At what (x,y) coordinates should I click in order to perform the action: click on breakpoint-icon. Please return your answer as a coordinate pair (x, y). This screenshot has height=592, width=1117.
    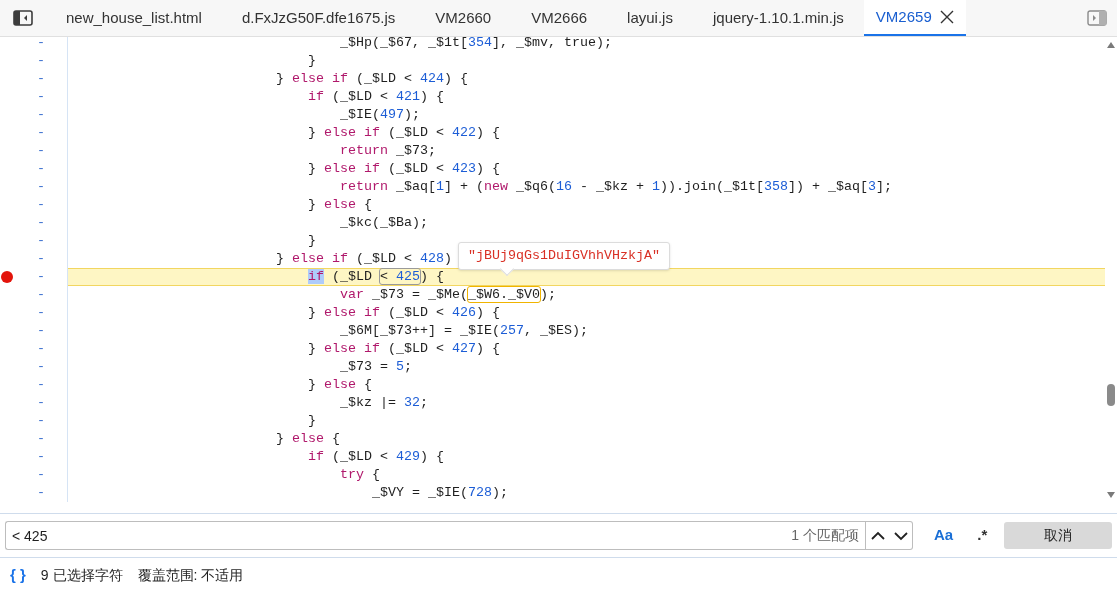
    Looking at the image, I should click on (7, 277).